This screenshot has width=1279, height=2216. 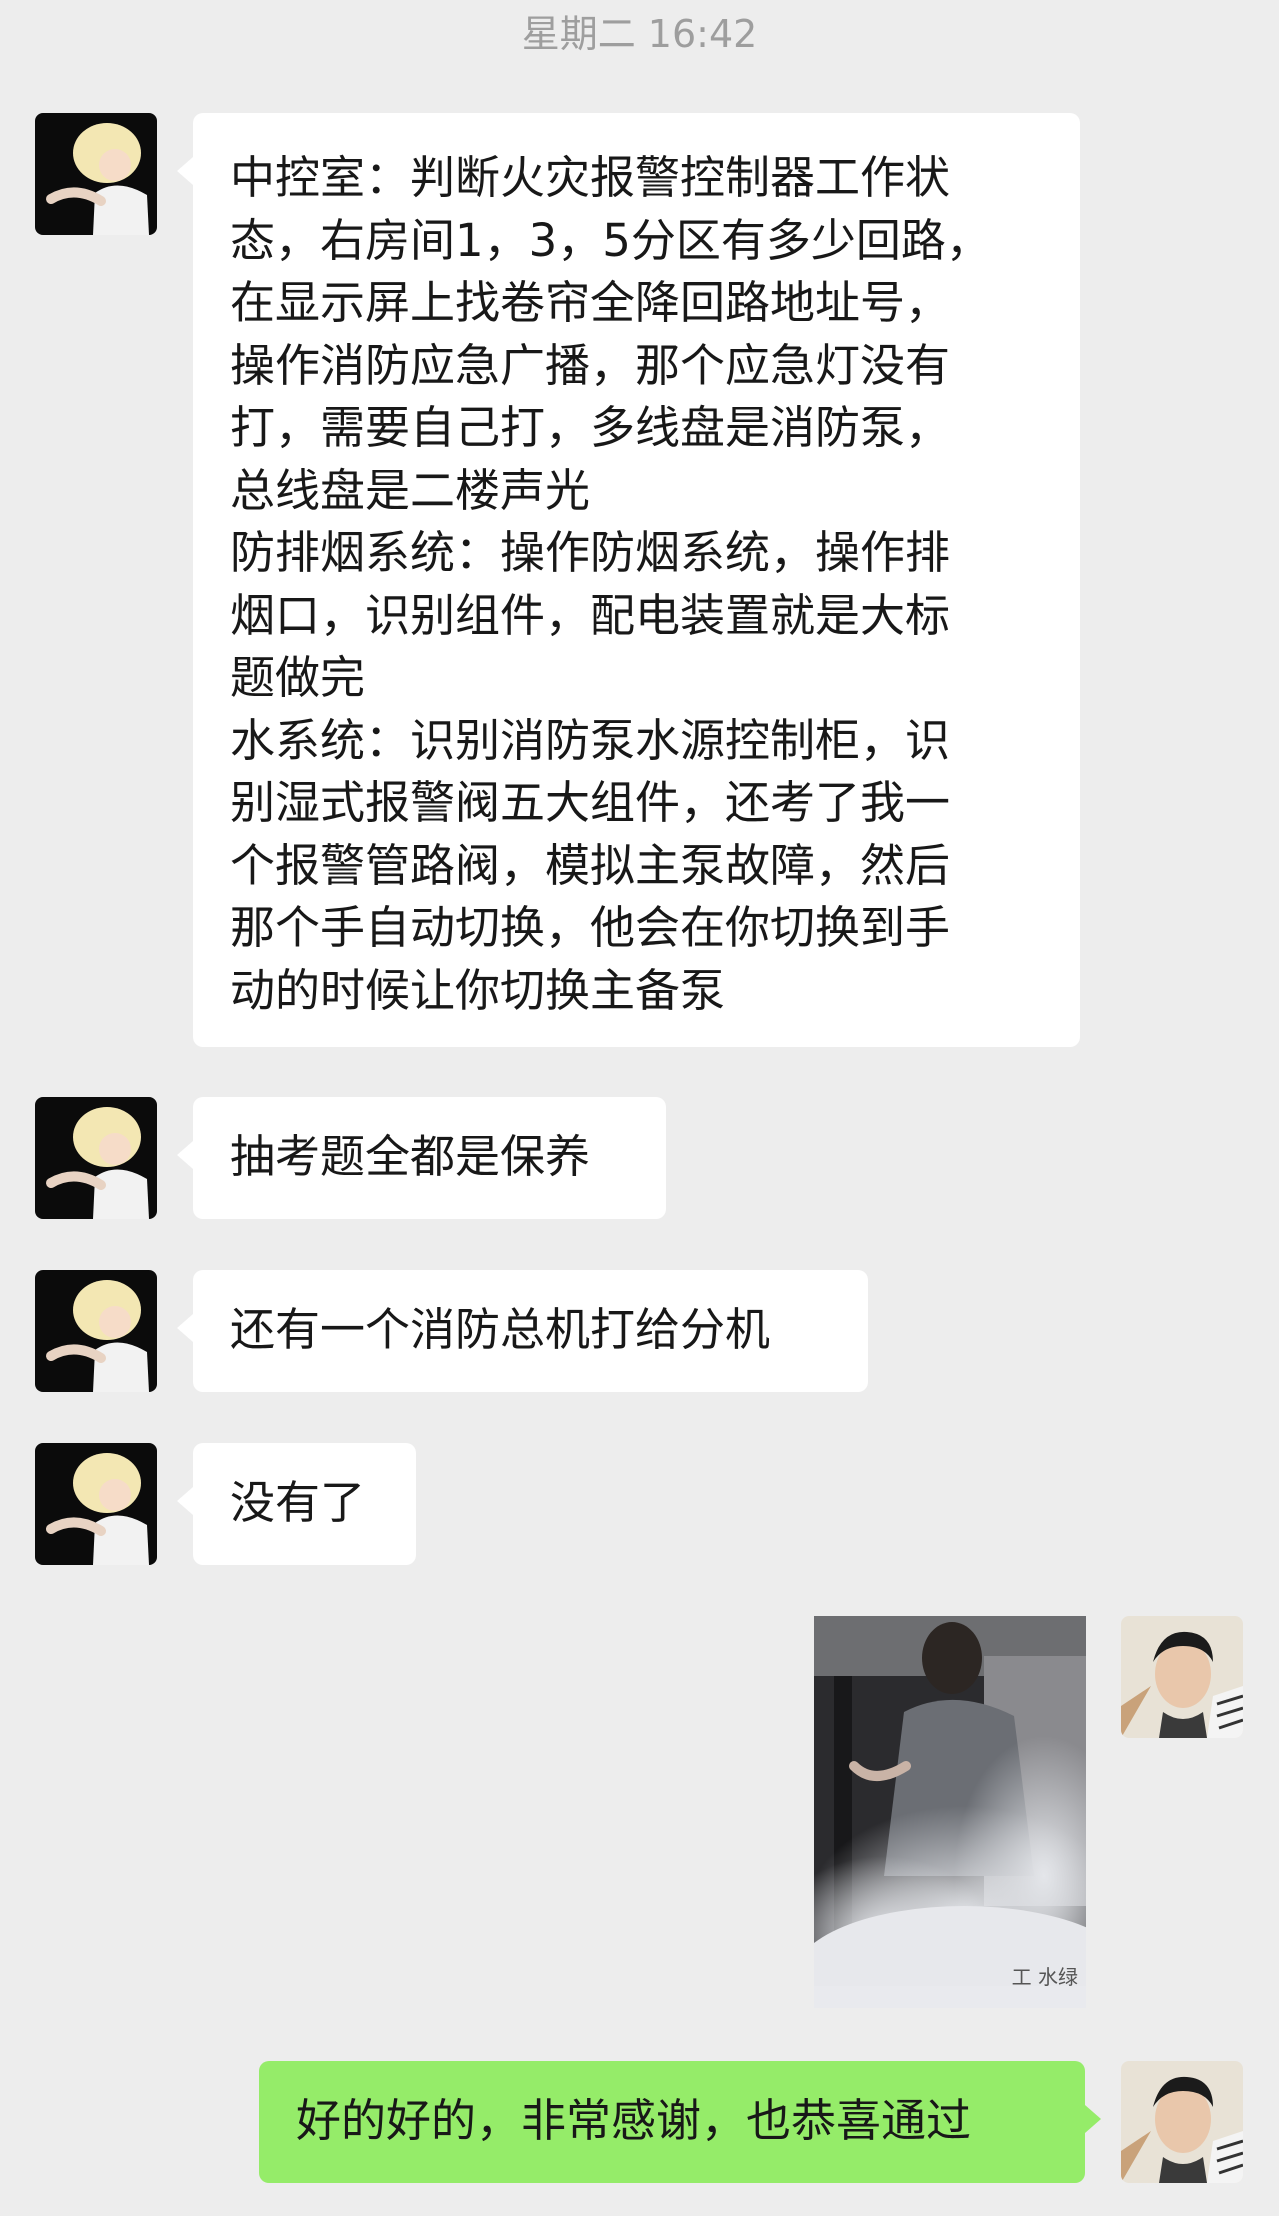 What do you see at coordinates (590, 615) in the screenshot?
I see `message-line: 烟口，识别组件，配电装置就是大标` at bounding box center [590, 615].